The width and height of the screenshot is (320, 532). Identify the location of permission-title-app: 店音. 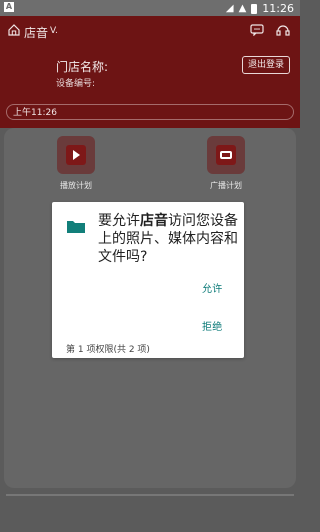
(154, 221).